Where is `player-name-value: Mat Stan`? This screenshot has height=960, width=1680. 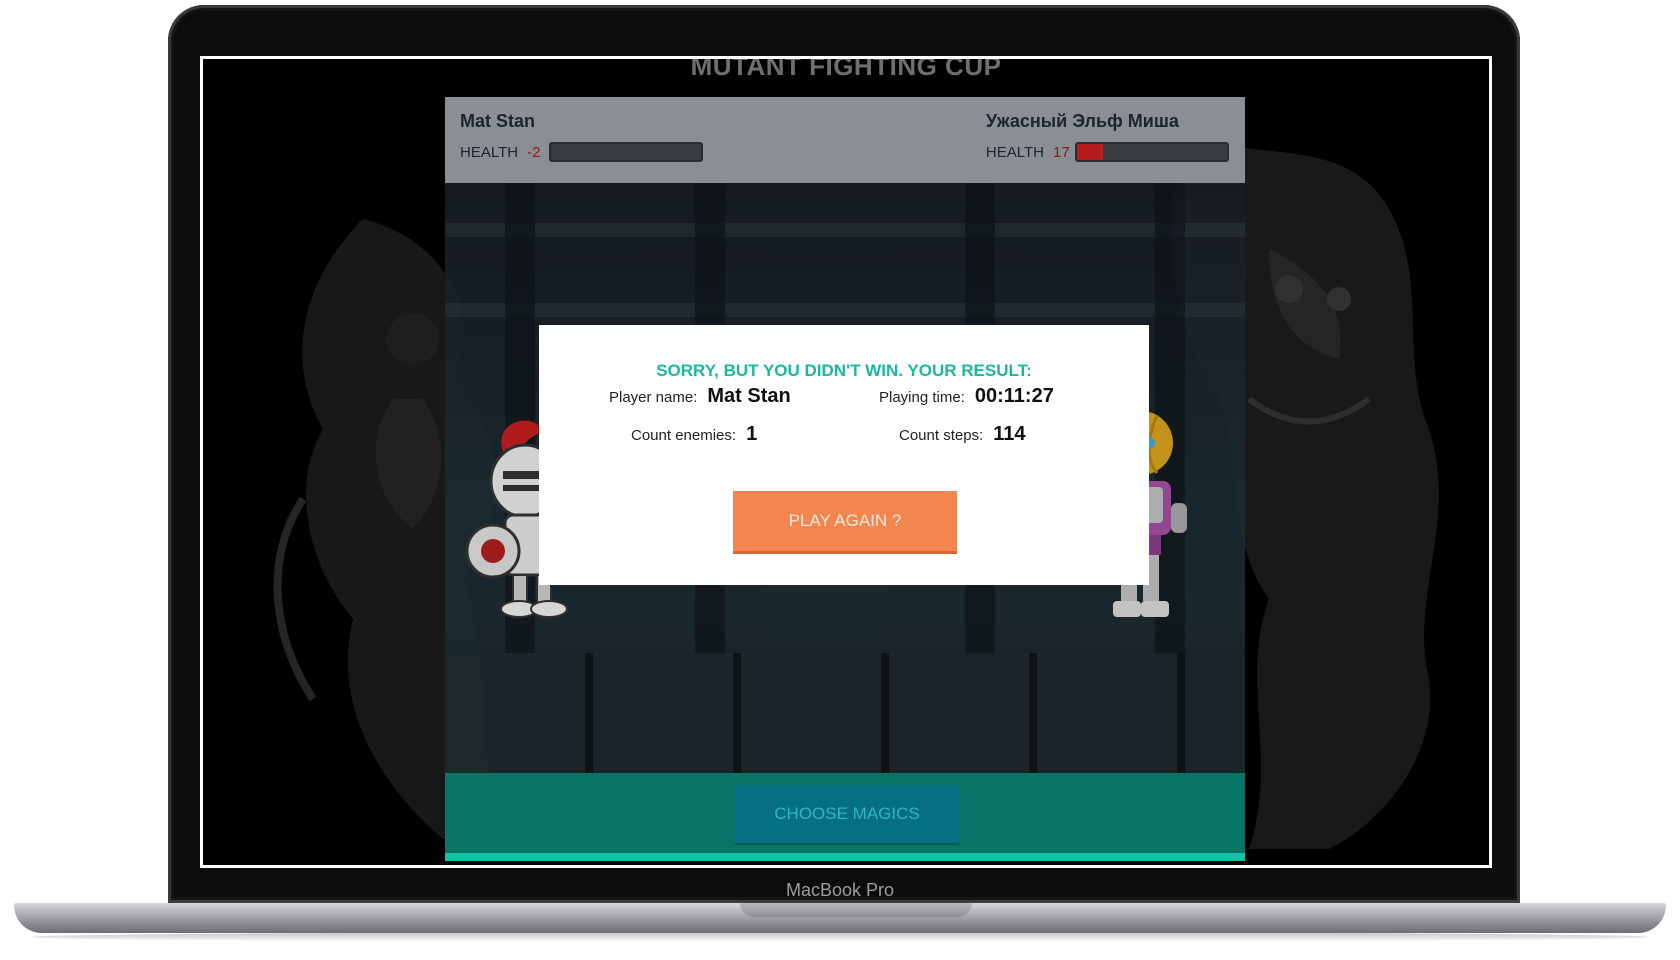 player-name-value: Mat Stan is located at coordinates (749, 396).